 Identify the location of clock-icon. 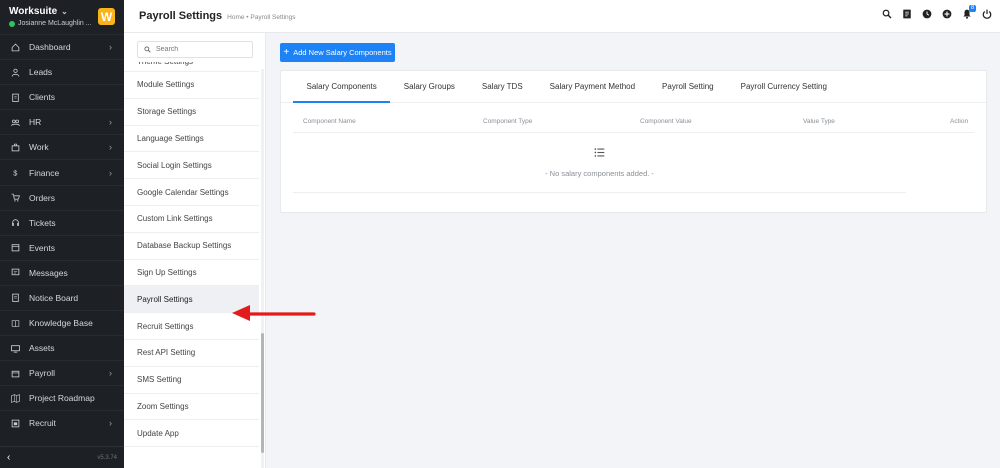
(927, 14).